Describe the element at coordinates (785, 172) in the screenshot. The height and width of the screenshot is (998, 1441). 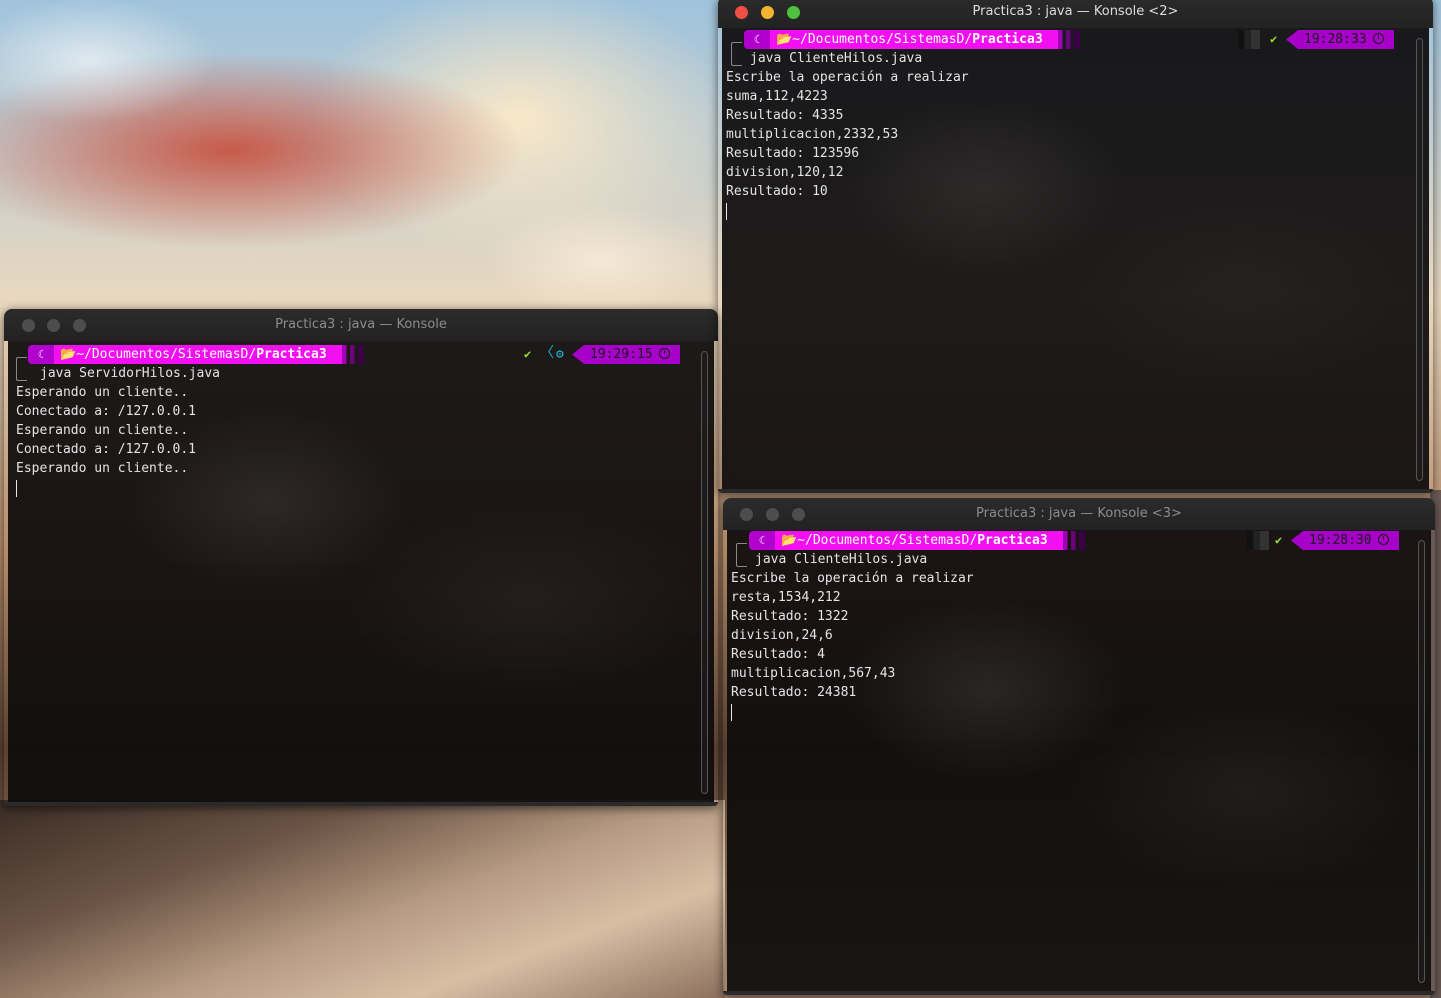
I see `output-line: division,120,12` at that location.